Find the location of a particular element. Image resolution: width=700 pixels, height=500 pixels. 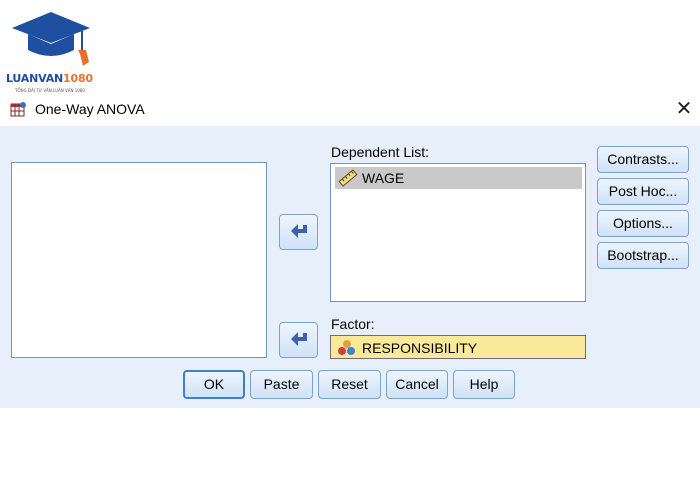

move-to-dependent-button is located at coordinates (298, 232).